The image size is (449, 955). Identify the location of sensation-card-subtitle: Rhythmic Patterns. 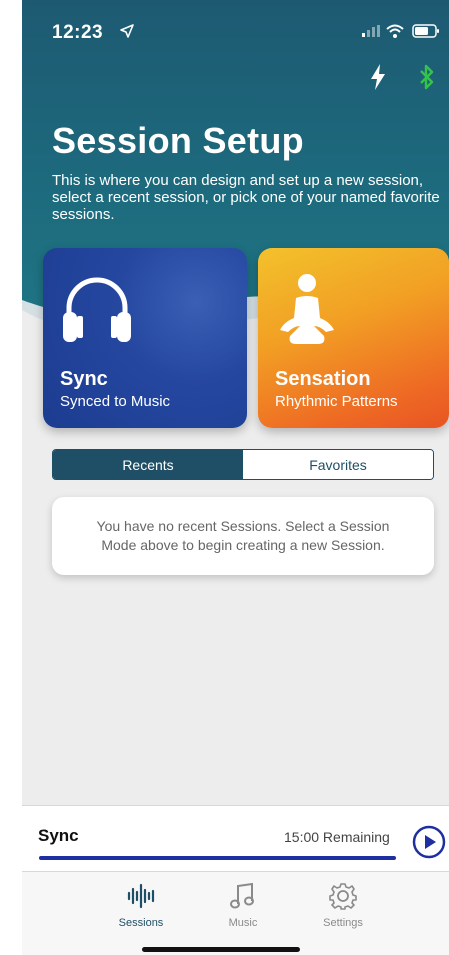
(336, 401).